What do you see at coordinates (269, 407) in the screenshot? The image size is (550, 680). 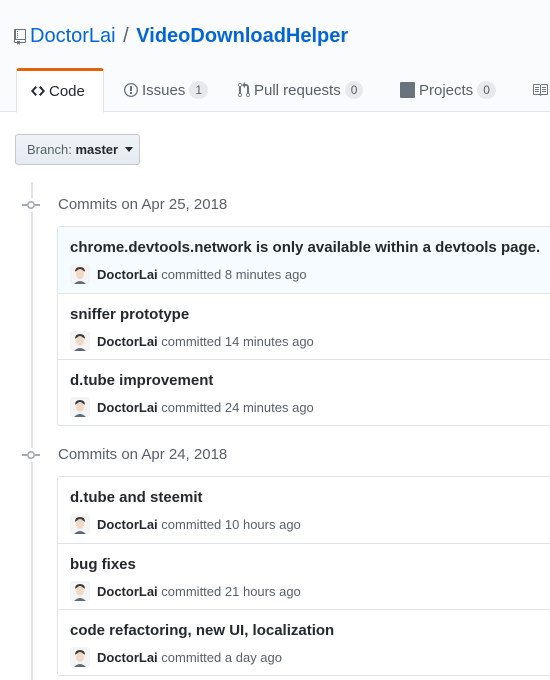 I see `commit-time: 24 minutes ago` at bounding box center [269, 407].